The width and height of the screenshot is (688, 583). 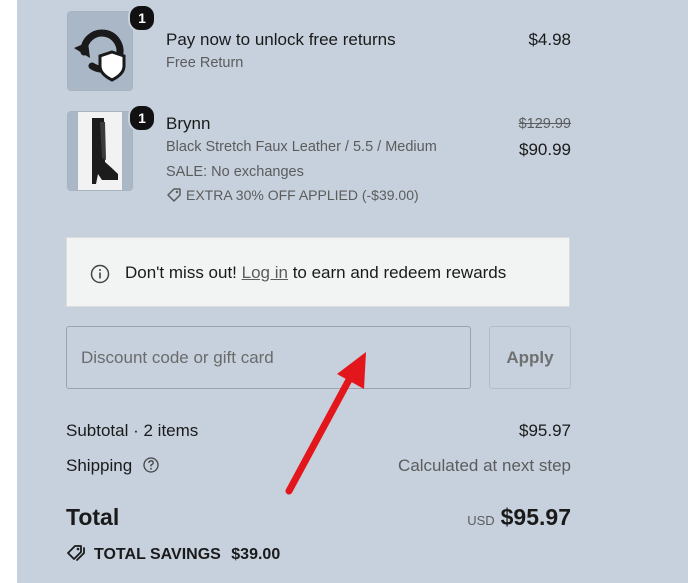 What do you see at coordinates (188, 123) in the screenshot?
I see `item-name: Brynn` at bounding box center [188, 123].